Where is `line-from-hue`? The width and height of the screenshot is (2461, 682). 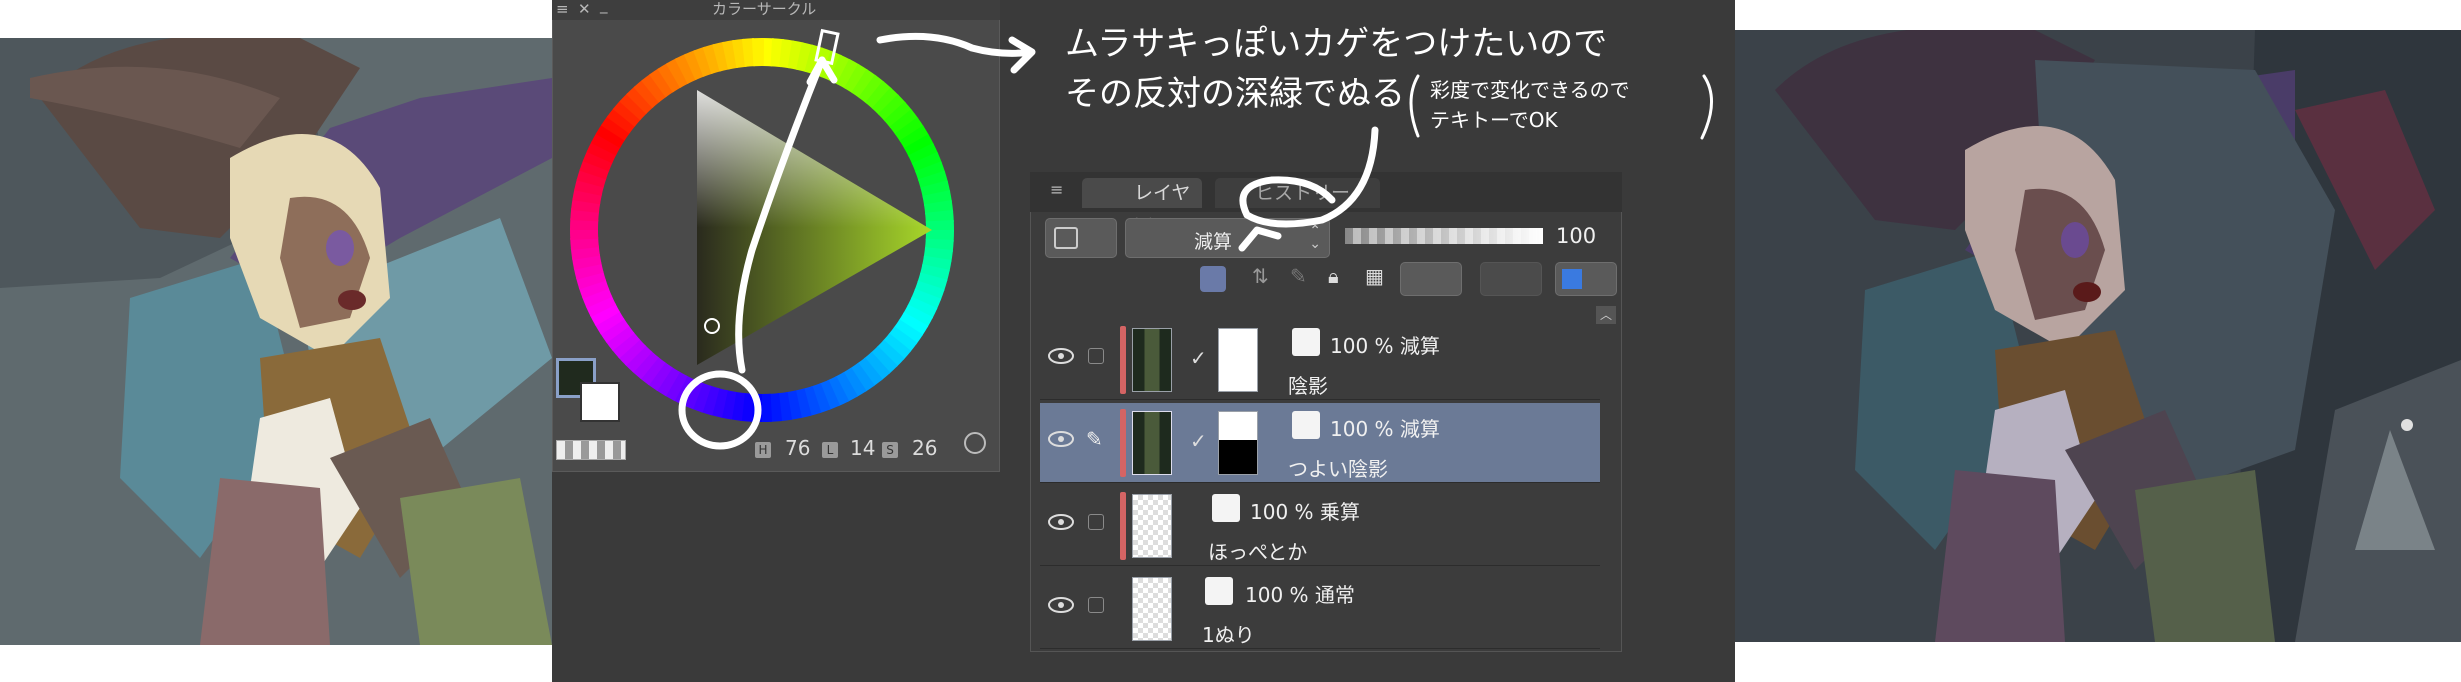
line-from-hue is located at coordinates (780, 215).